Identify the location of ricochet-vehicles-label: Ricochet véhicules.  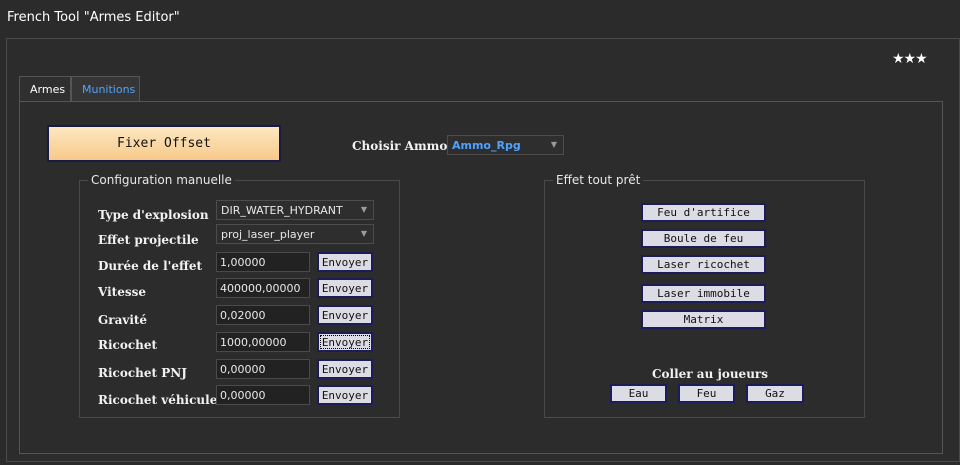
(161, 400).